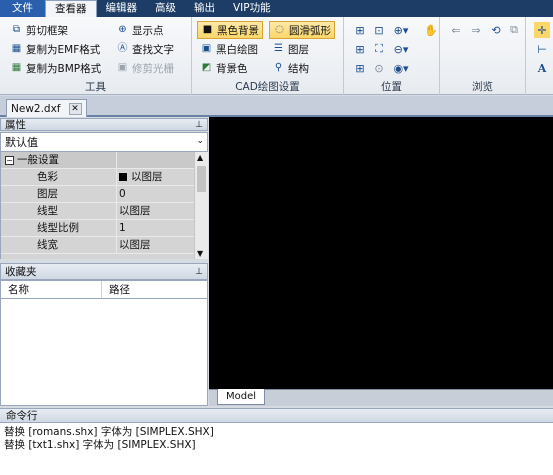  Describe the element at coordinates (75, 108) in the screenshot. I see `close-icon: ✕` at that location.